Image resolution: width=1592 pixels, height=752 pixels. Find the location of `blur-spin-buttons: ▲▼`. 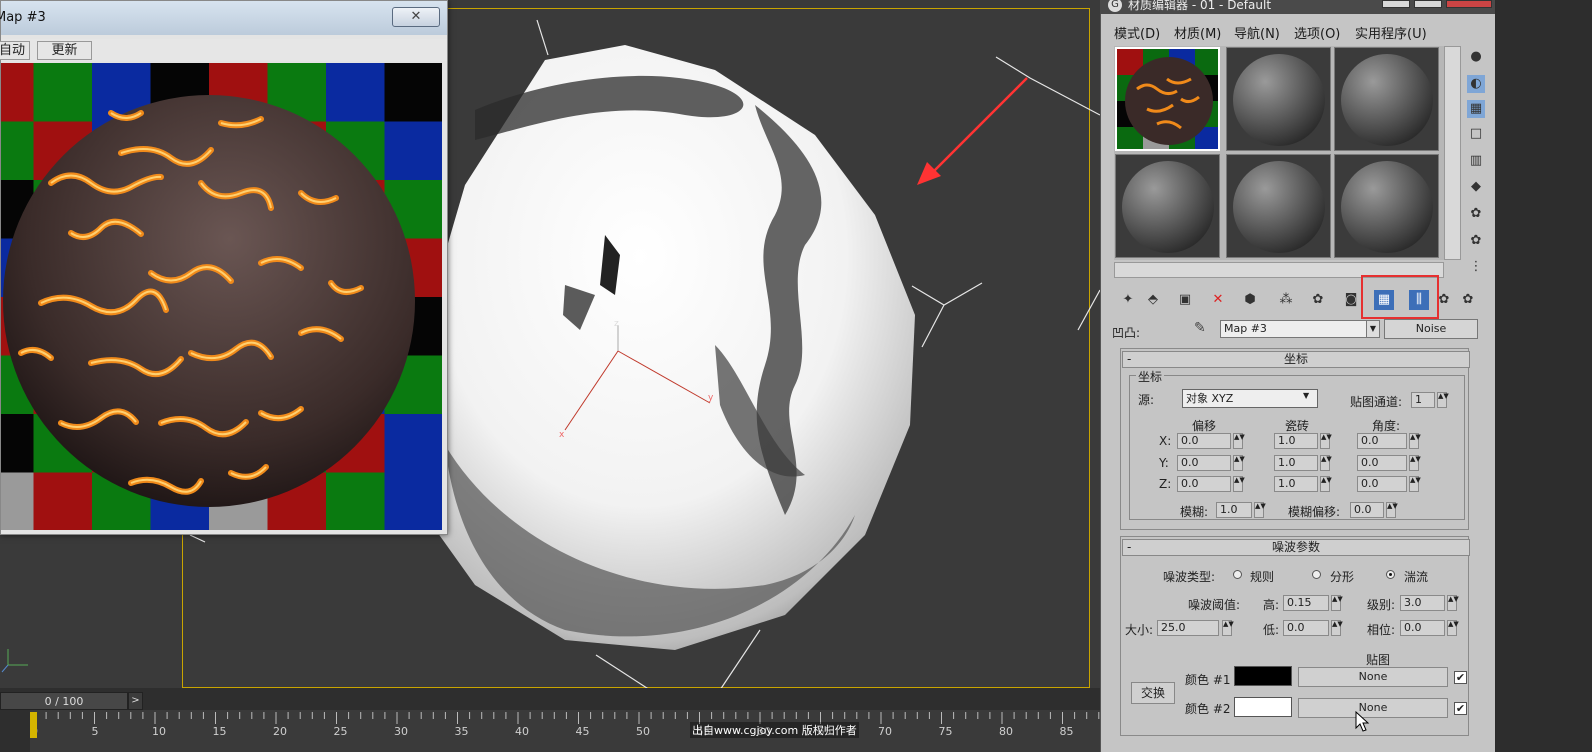

blur-spin-buttons: ▲▼ is located at coordinates (1260, 510).